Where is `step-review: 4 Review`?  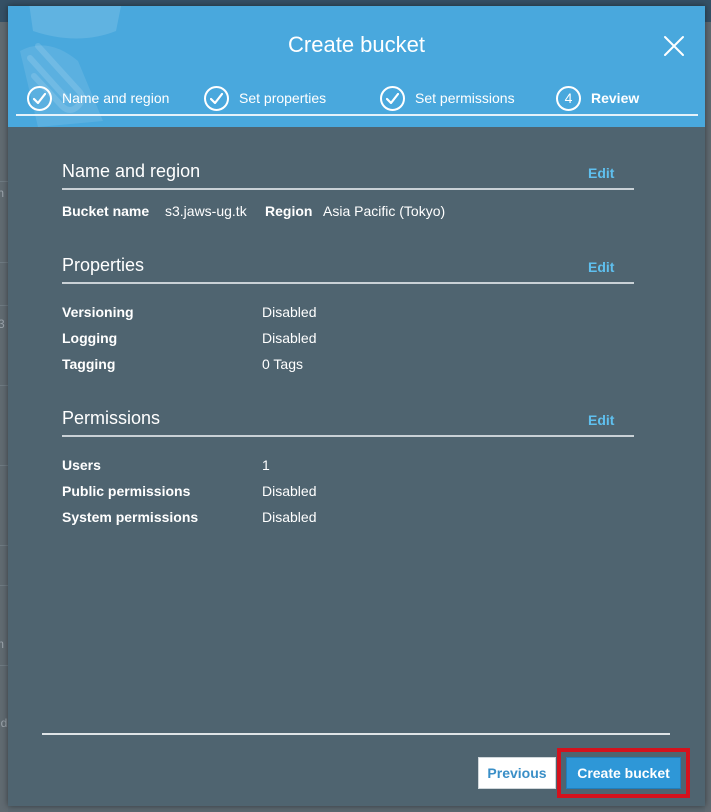 step-review: 4 Review is located at coordinates (597, 98).